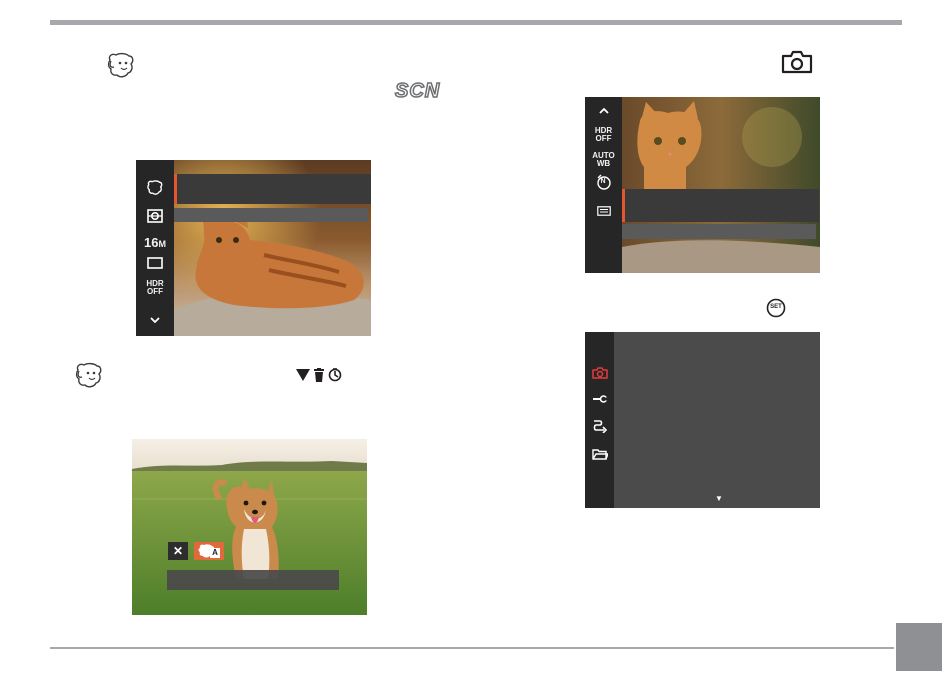  What do you see at coordinates (209, 551) in the screenshot?
I see `pet-auto-shutter-icon: A` at bounding box center [209, 551].